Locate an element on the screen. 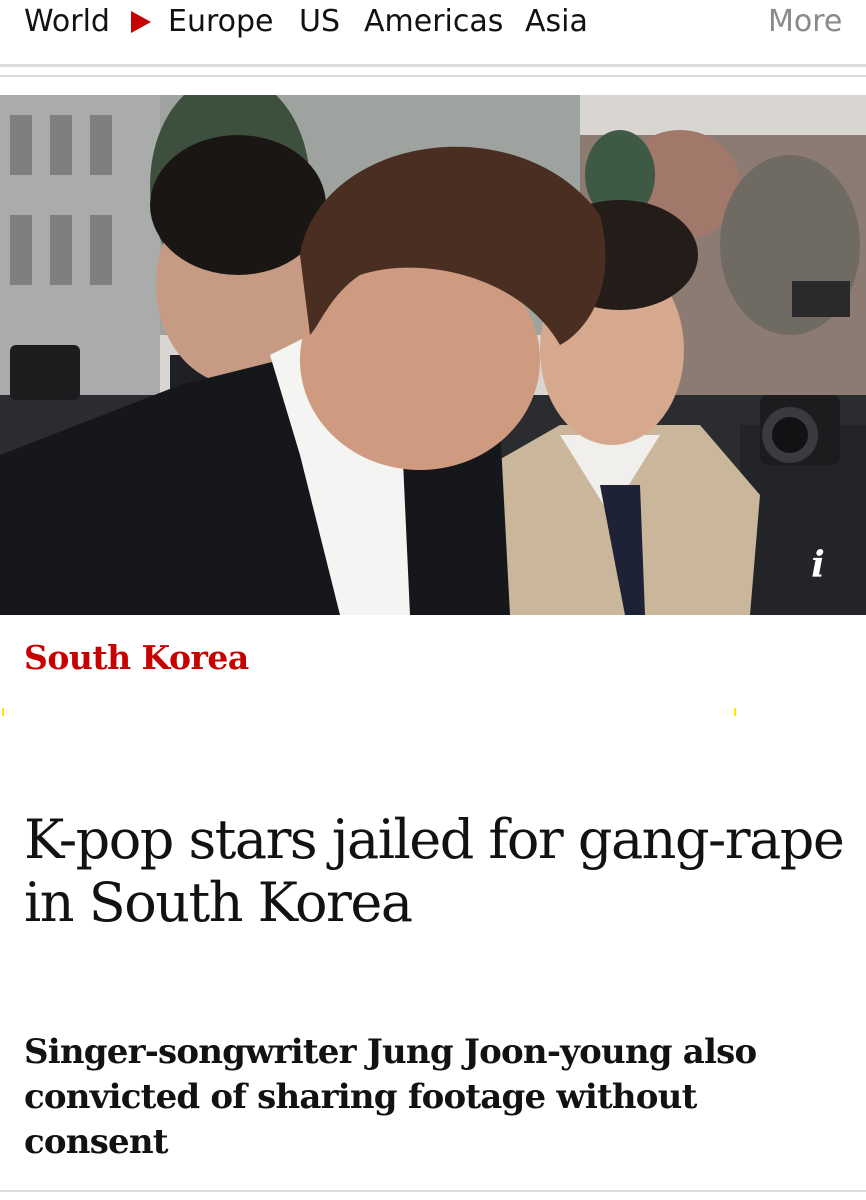 This screenshot has width=866, height=1200. section-nav: World Europe US Americas Asia More is located at coordinates (433, 32).